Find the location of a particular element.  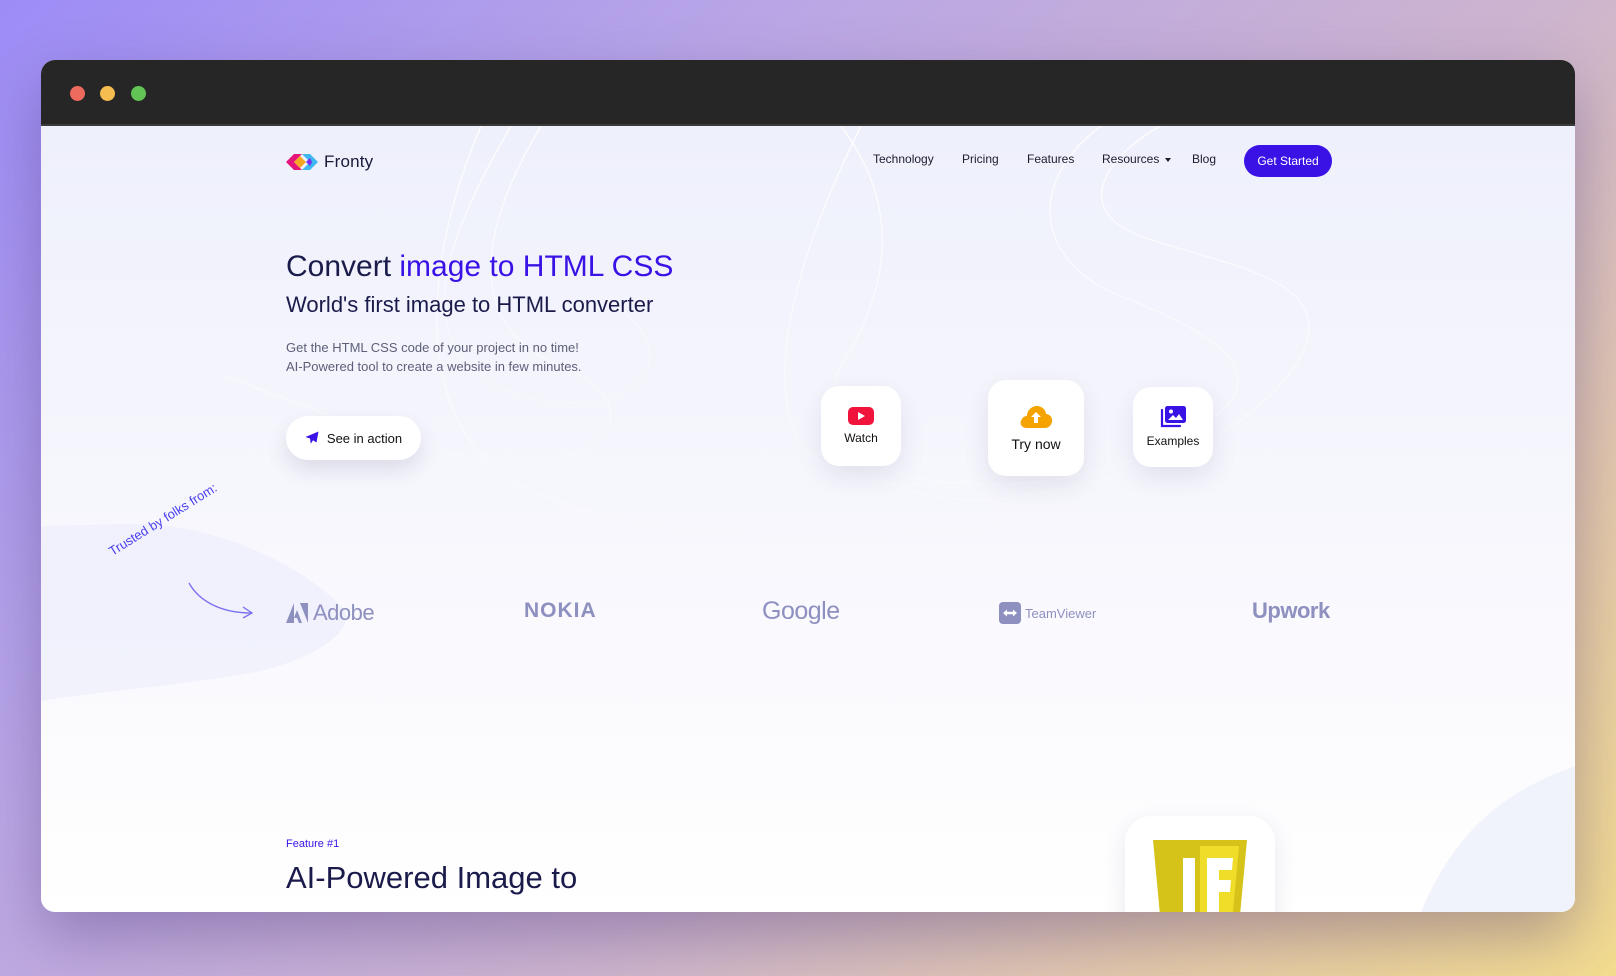

nav-resources: Resources is located at coordinates (1137, 159).